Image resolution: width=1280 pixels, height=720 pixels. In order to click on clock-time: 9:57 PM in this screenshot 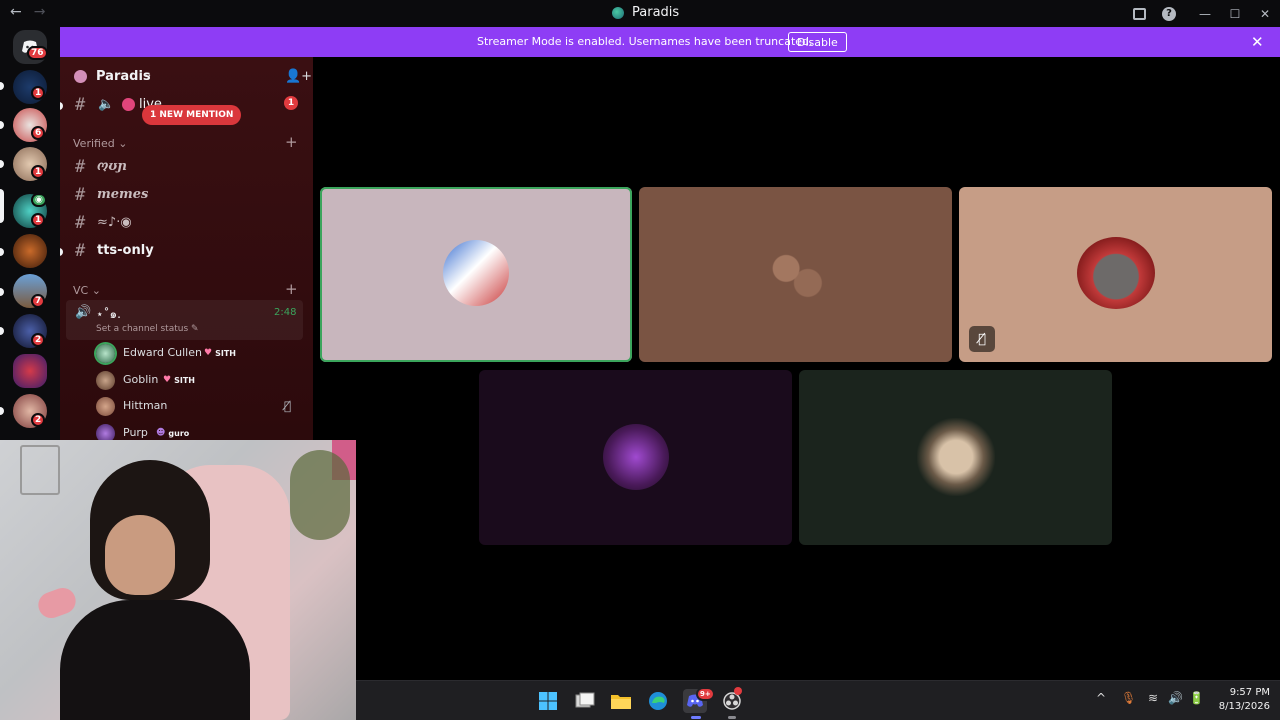, I will do `click(1249, 692)`.